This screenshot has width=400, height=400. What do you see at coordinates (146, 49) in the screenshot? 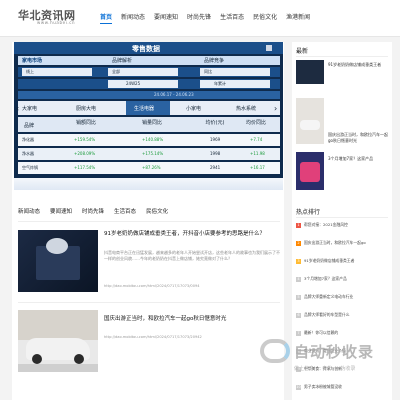
I see `banner-title: 零售数据` at bounding box center [146, 49].